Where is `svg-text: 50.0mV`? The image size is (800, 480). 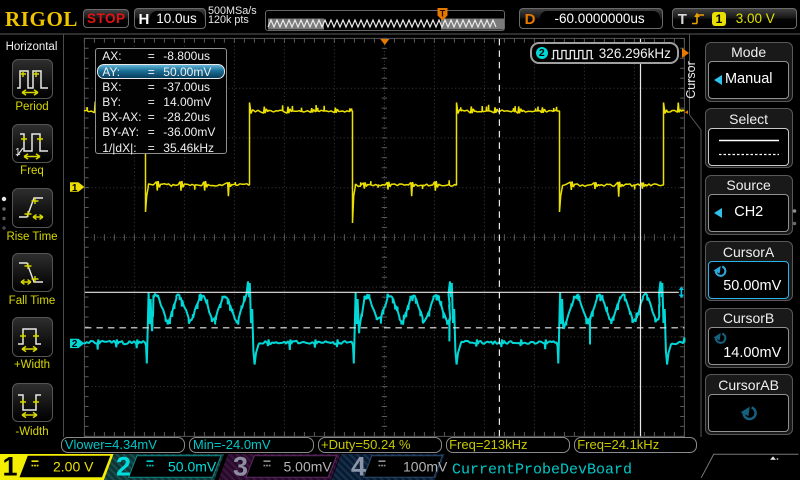
svg-text: 50.0mV is located at coordinates (192, 467).